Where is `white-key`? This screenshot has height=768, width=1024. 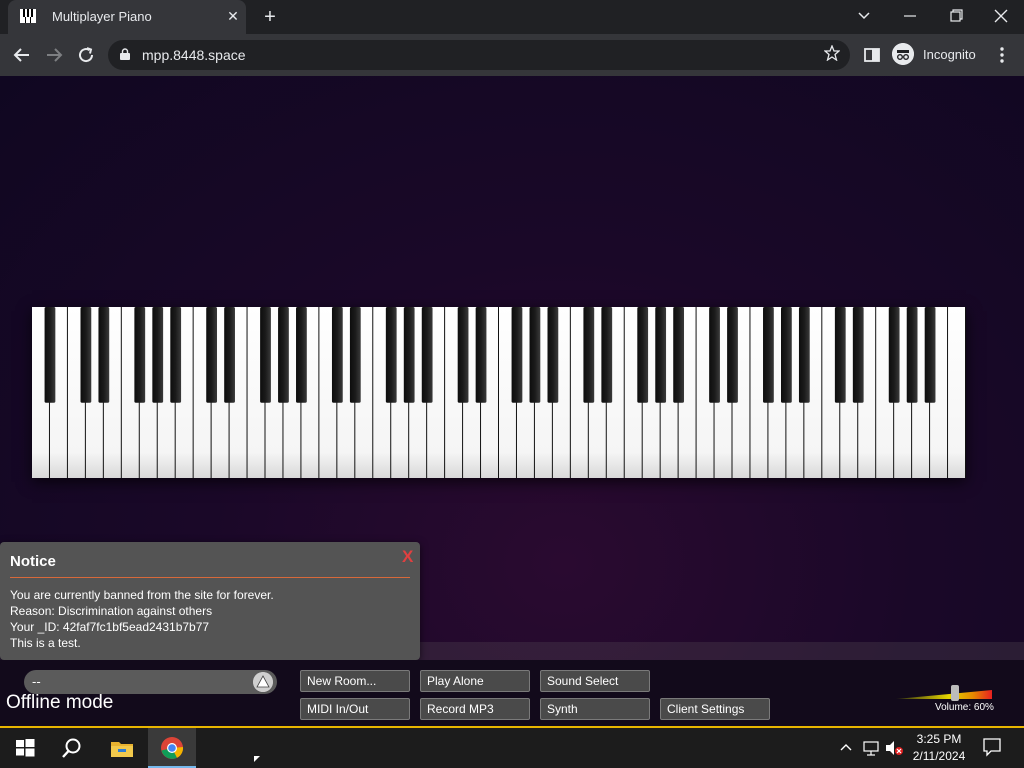
white-key is located at coordinates (956, 392).